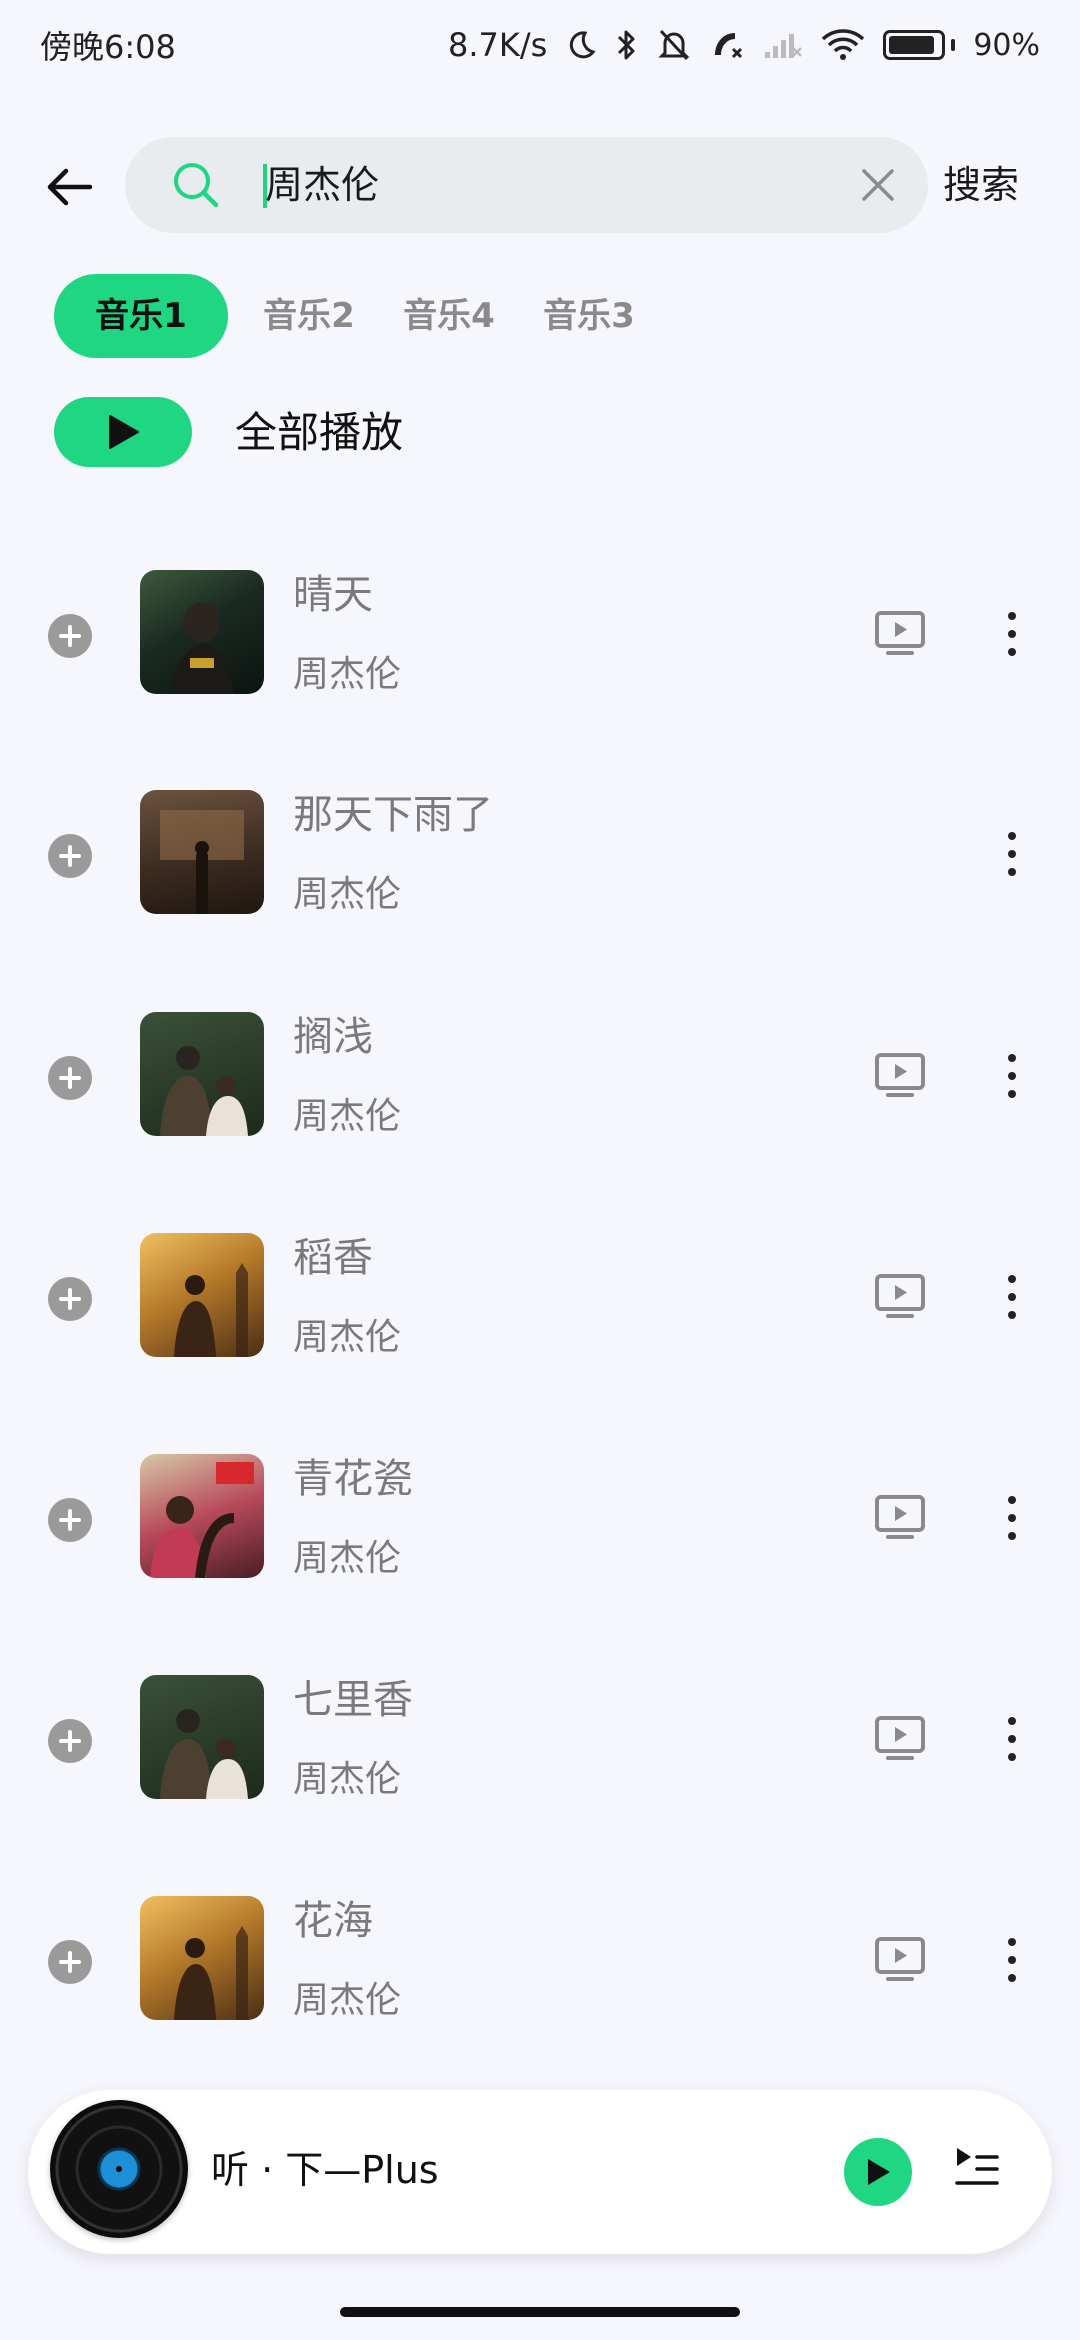 The image size is (1080, 2340). Describe the element at coordinates (322, 185) in the screenshot. I see `search-query: 周杰伦` at that location.